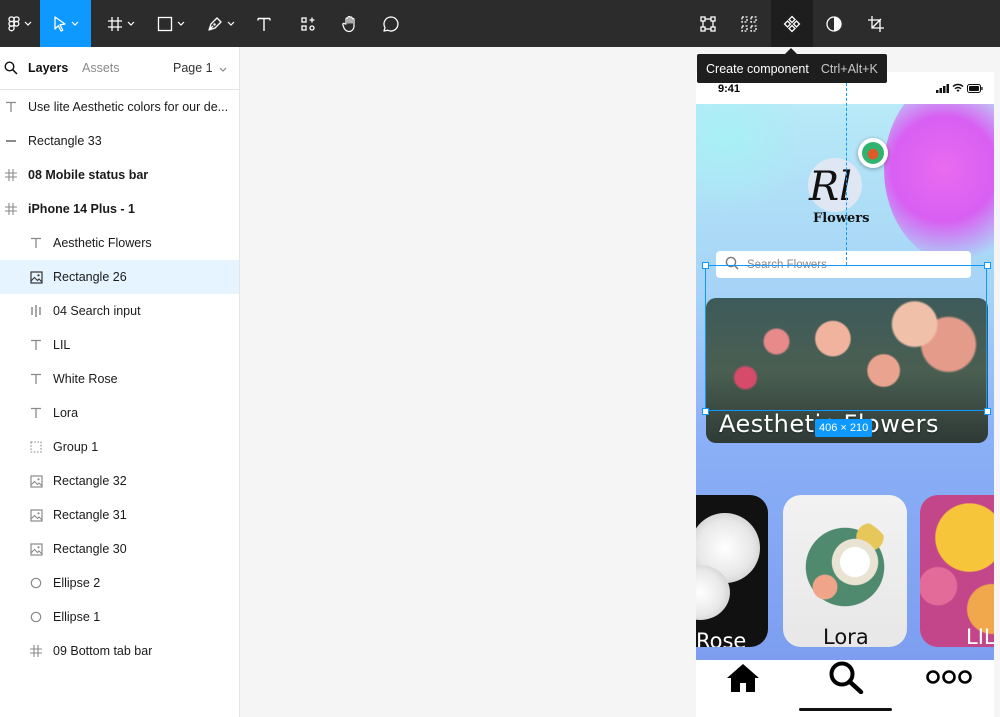 This screenshot has width=1000, height=717. Describe the element at coordinates (14, 23) in the screenshot. I see `figma-logo-icon` at that location.